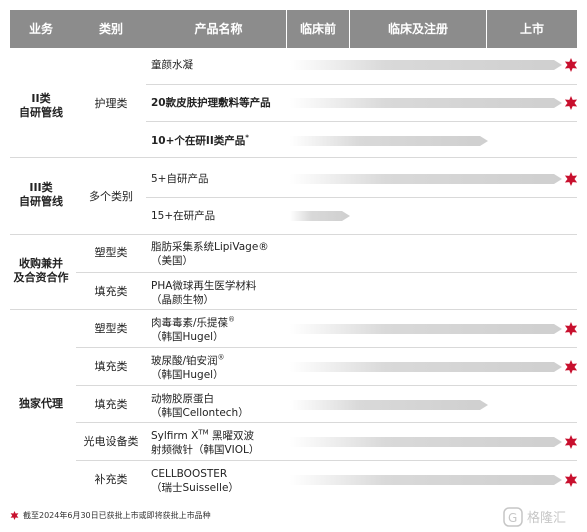 The width and height of the screenshot is (587, 532). I want to click on group-label-class-iii-text: III类 自研管线, so click(41, 194).